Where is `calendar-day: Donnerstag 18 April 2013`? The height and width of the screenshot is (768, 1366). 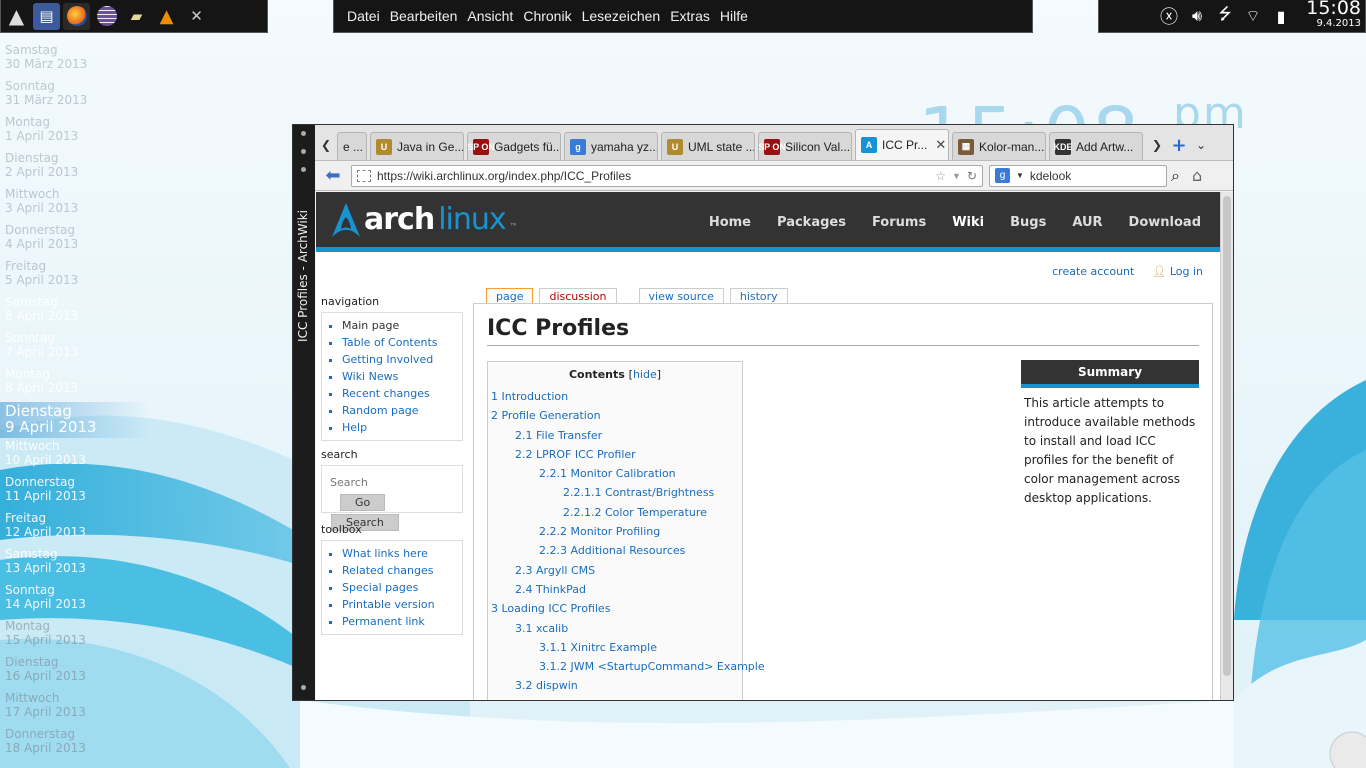 calendar-day: Donnerstag 18 April 2013 is located at coordinates (75, 744).